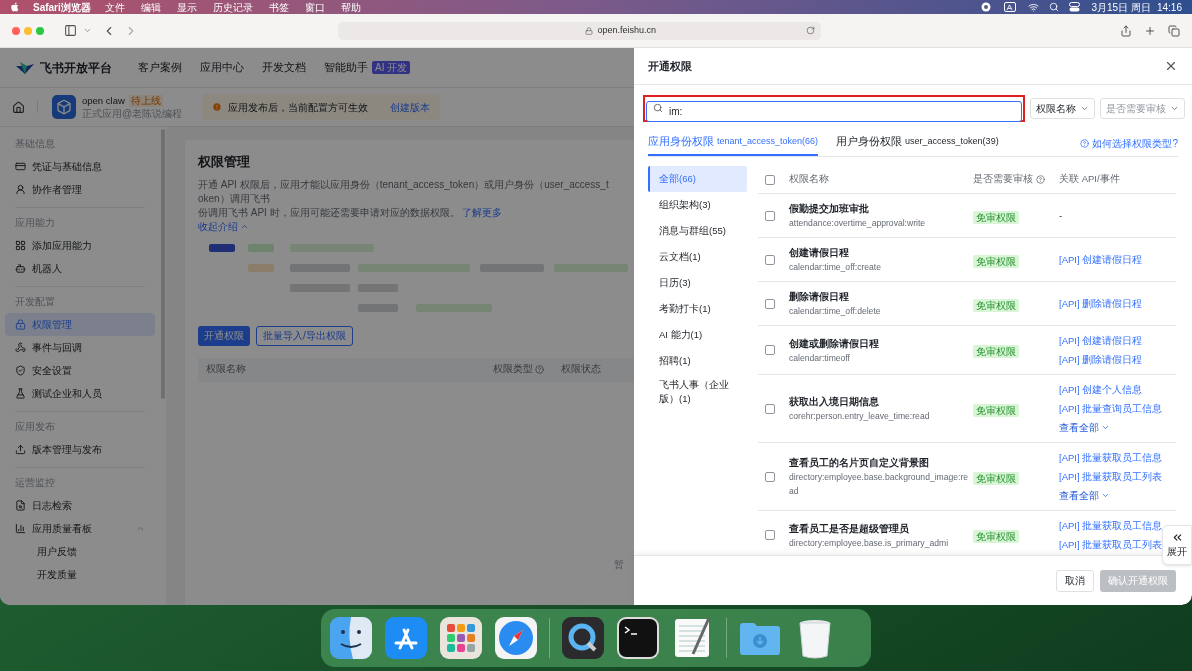  What do you see at coordinates (224, 335) in the screenshot?
I see `primary-button: 开通权限` at bounding box center [224, 335].